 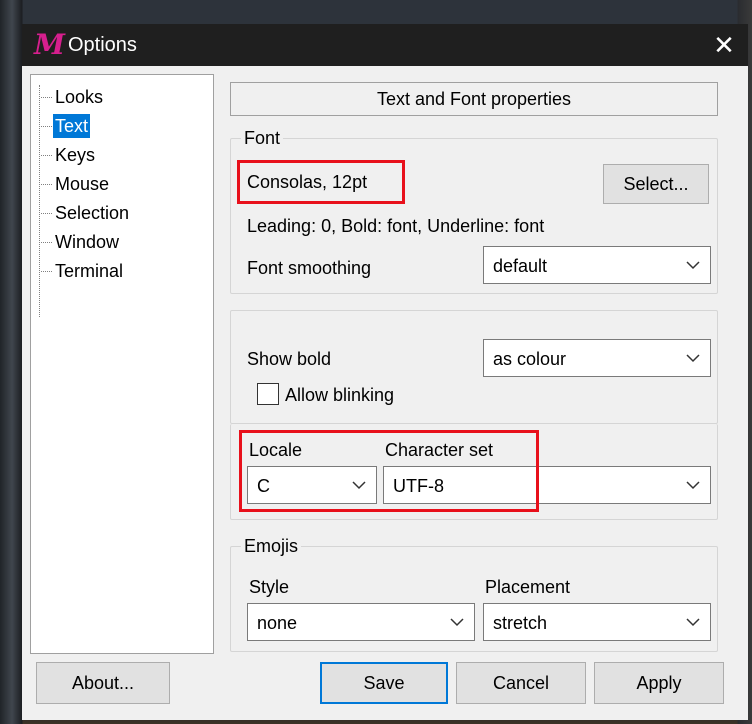 I want to click on emojis-group-title: Emojis, so click(x=271, y=546).